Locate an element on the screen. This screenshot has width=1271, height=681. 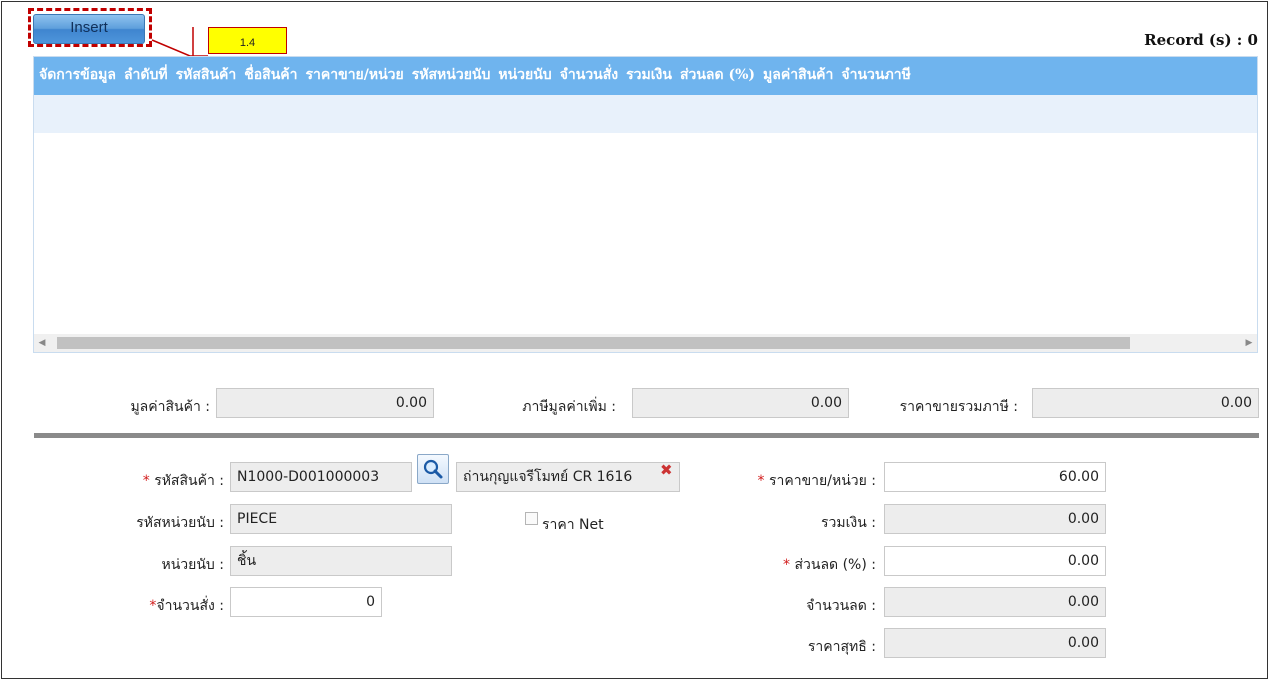
arrow-left-icon: ◀ is located at coordinates (42, 343).